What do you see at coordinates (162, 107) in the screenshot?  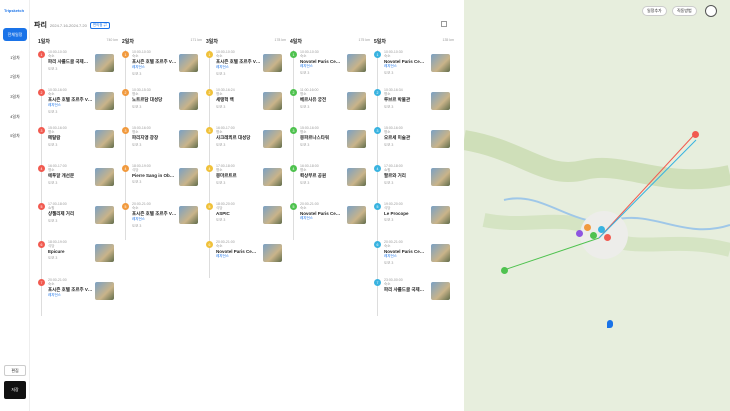 I see `itinerary-stop: 2 10:30-15:30 명소 노트르담 대성당 도보 3` at bounding box center [162, 107].